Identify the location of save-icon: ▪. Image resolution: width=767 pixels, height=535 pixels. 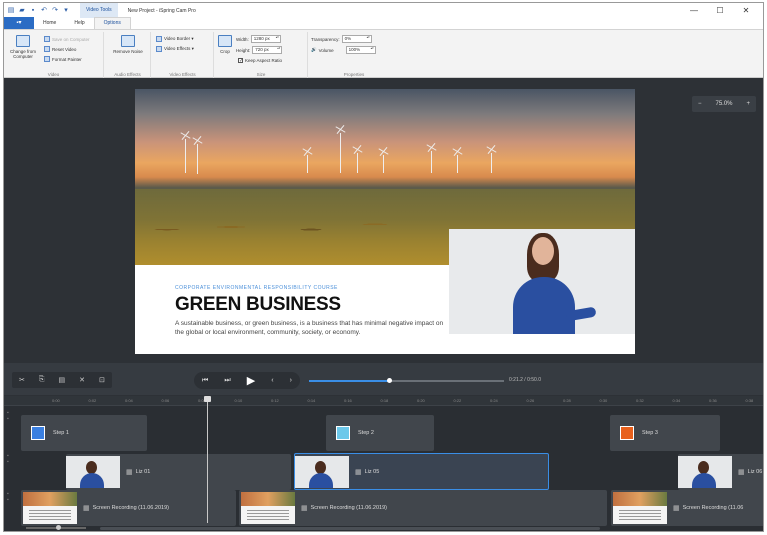
(33, 11).